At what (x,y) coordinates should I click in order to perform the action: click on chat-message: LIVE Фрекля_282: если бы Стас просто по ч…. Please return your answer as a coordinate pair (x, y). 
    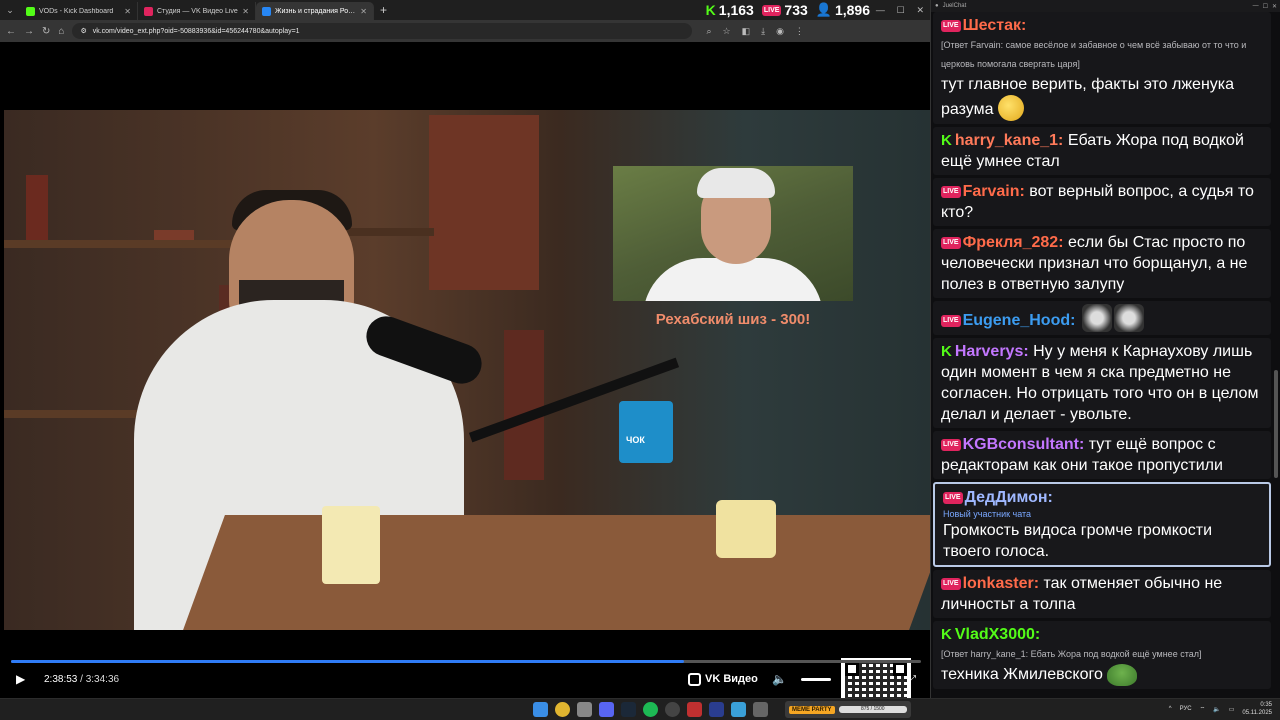
    Looking at the image, I should click on (1102, 263).